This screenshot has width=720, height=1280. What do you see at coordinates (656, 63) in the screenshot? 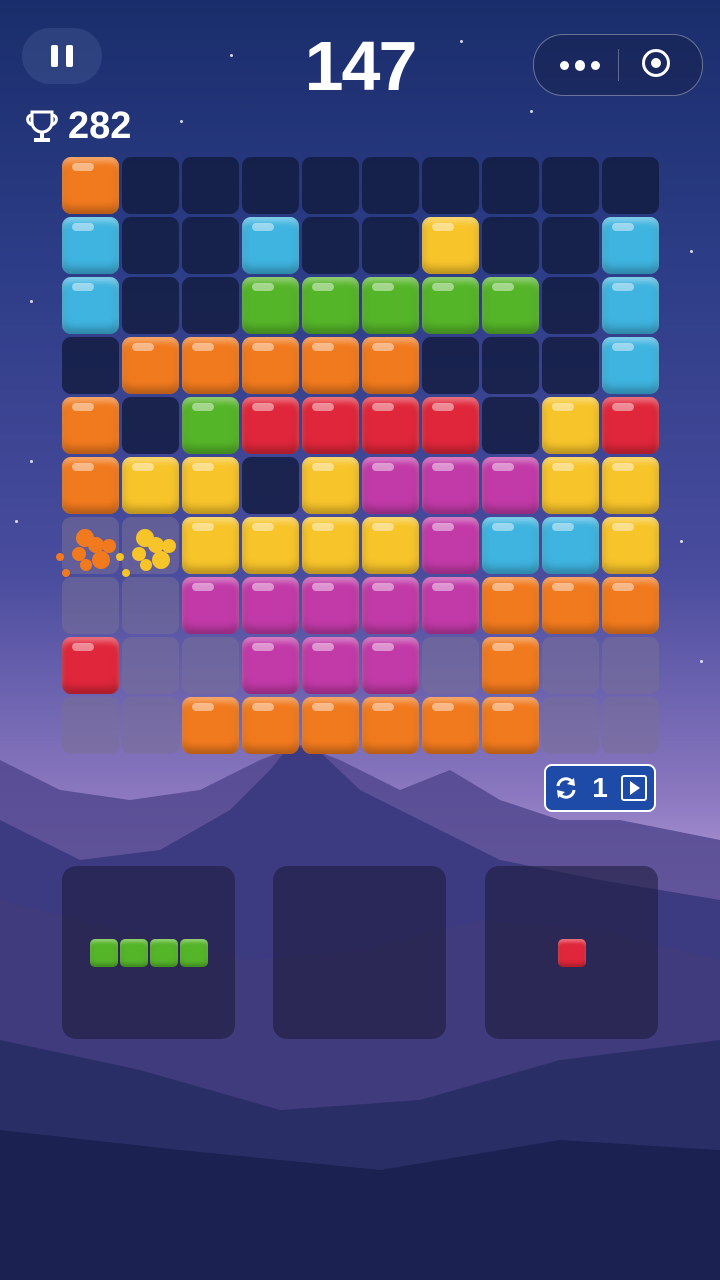
I see `target-icon` at bounding box center [656, 63].